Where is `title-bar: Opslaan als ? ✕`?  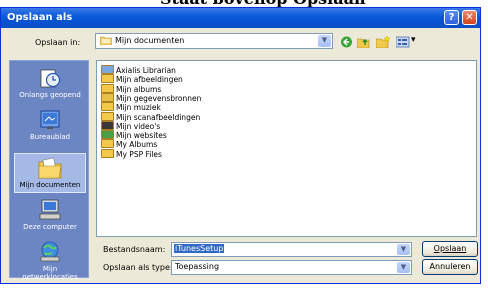
title-bar: Opslaan als ? ✕ is located at coordinates (240, 18).